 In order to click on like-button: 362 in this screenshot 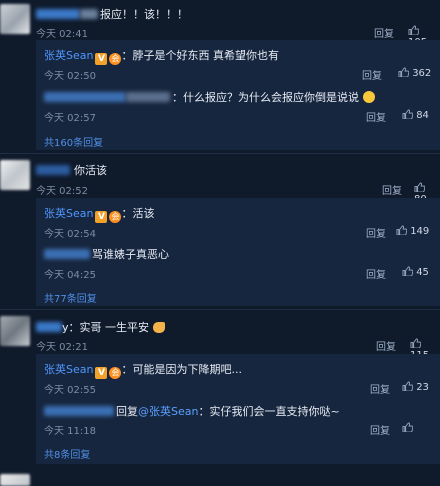, I will do `click(414, 73)`.